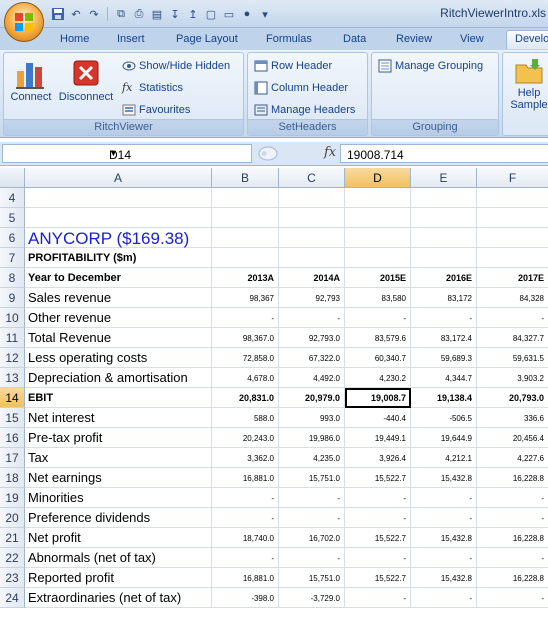  I want to click on cell-f15: 336.6, so click(512, 418).